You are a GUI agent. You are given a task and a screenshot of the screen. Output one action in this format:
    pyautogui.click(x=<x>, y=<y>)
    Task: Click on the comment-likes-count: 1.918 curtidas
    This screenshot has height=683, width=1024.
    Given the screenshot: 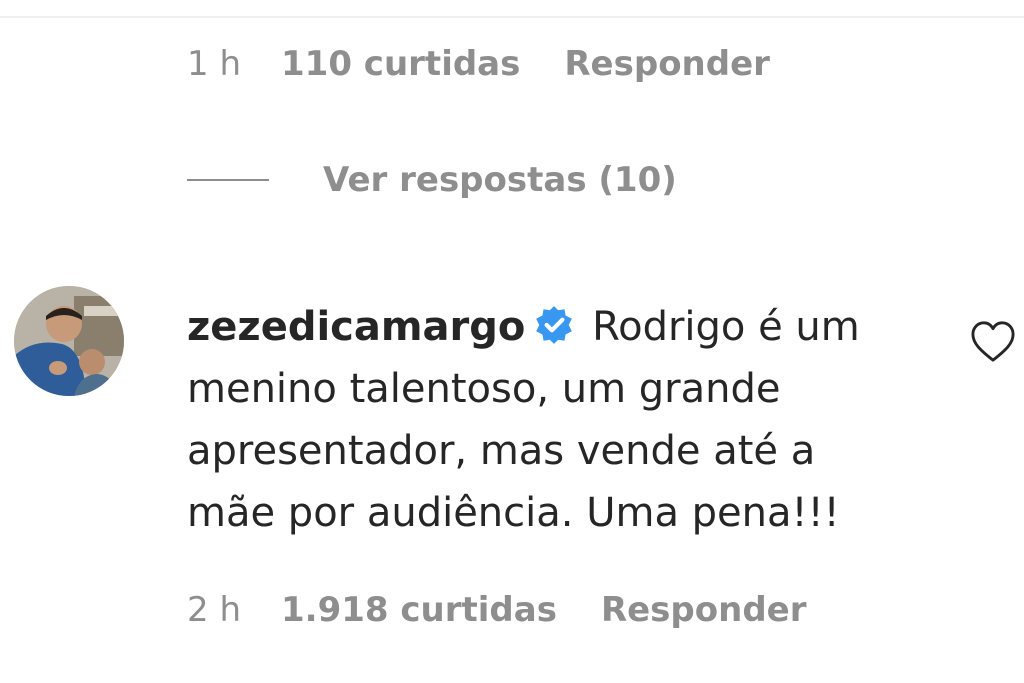 What is the action you would take?
    pyautogui.click(x=419, y=610)
    